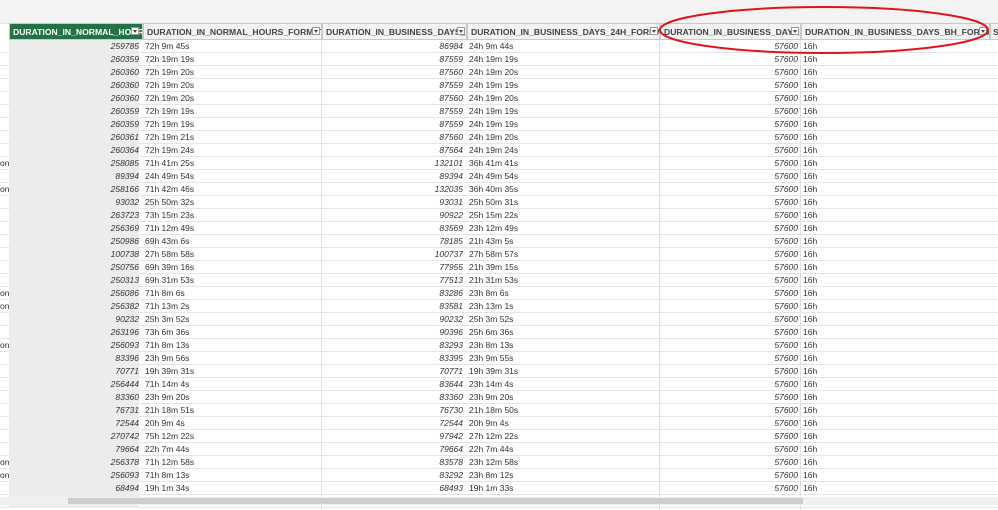  I want to click on duration-business-days-24h-cell: 70771, so click(392, 371).